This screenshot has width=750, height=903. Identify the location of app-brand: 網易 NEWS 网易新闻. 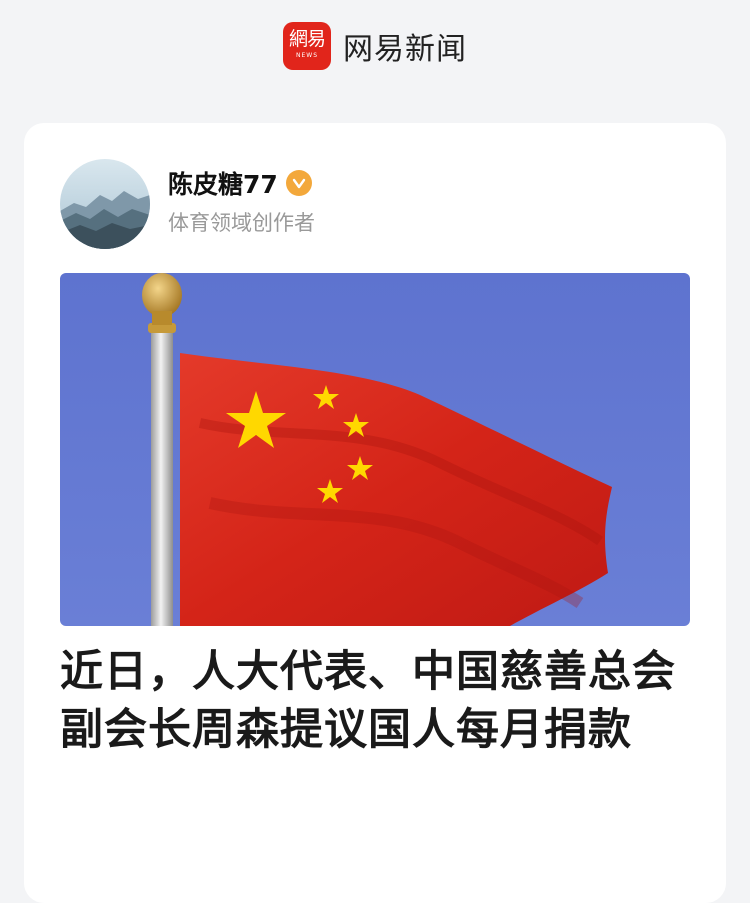
(375, 46).